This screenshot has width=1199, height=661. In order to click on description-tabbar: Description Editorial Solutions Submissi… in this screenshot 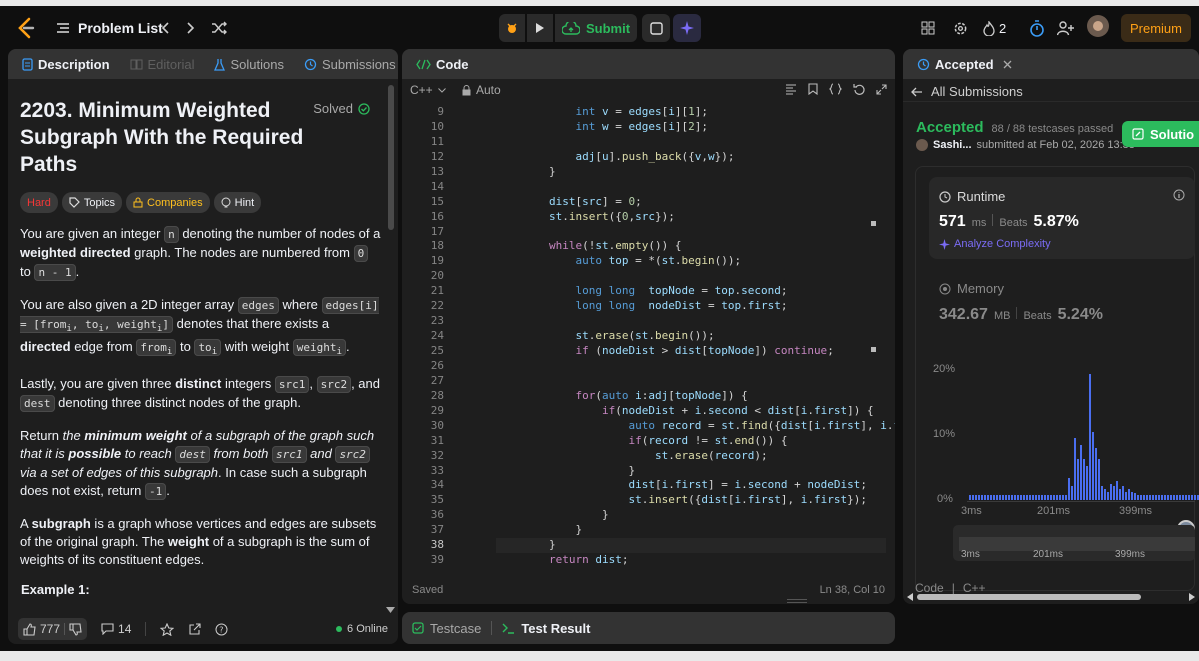, I will do `click(203, 64)`.